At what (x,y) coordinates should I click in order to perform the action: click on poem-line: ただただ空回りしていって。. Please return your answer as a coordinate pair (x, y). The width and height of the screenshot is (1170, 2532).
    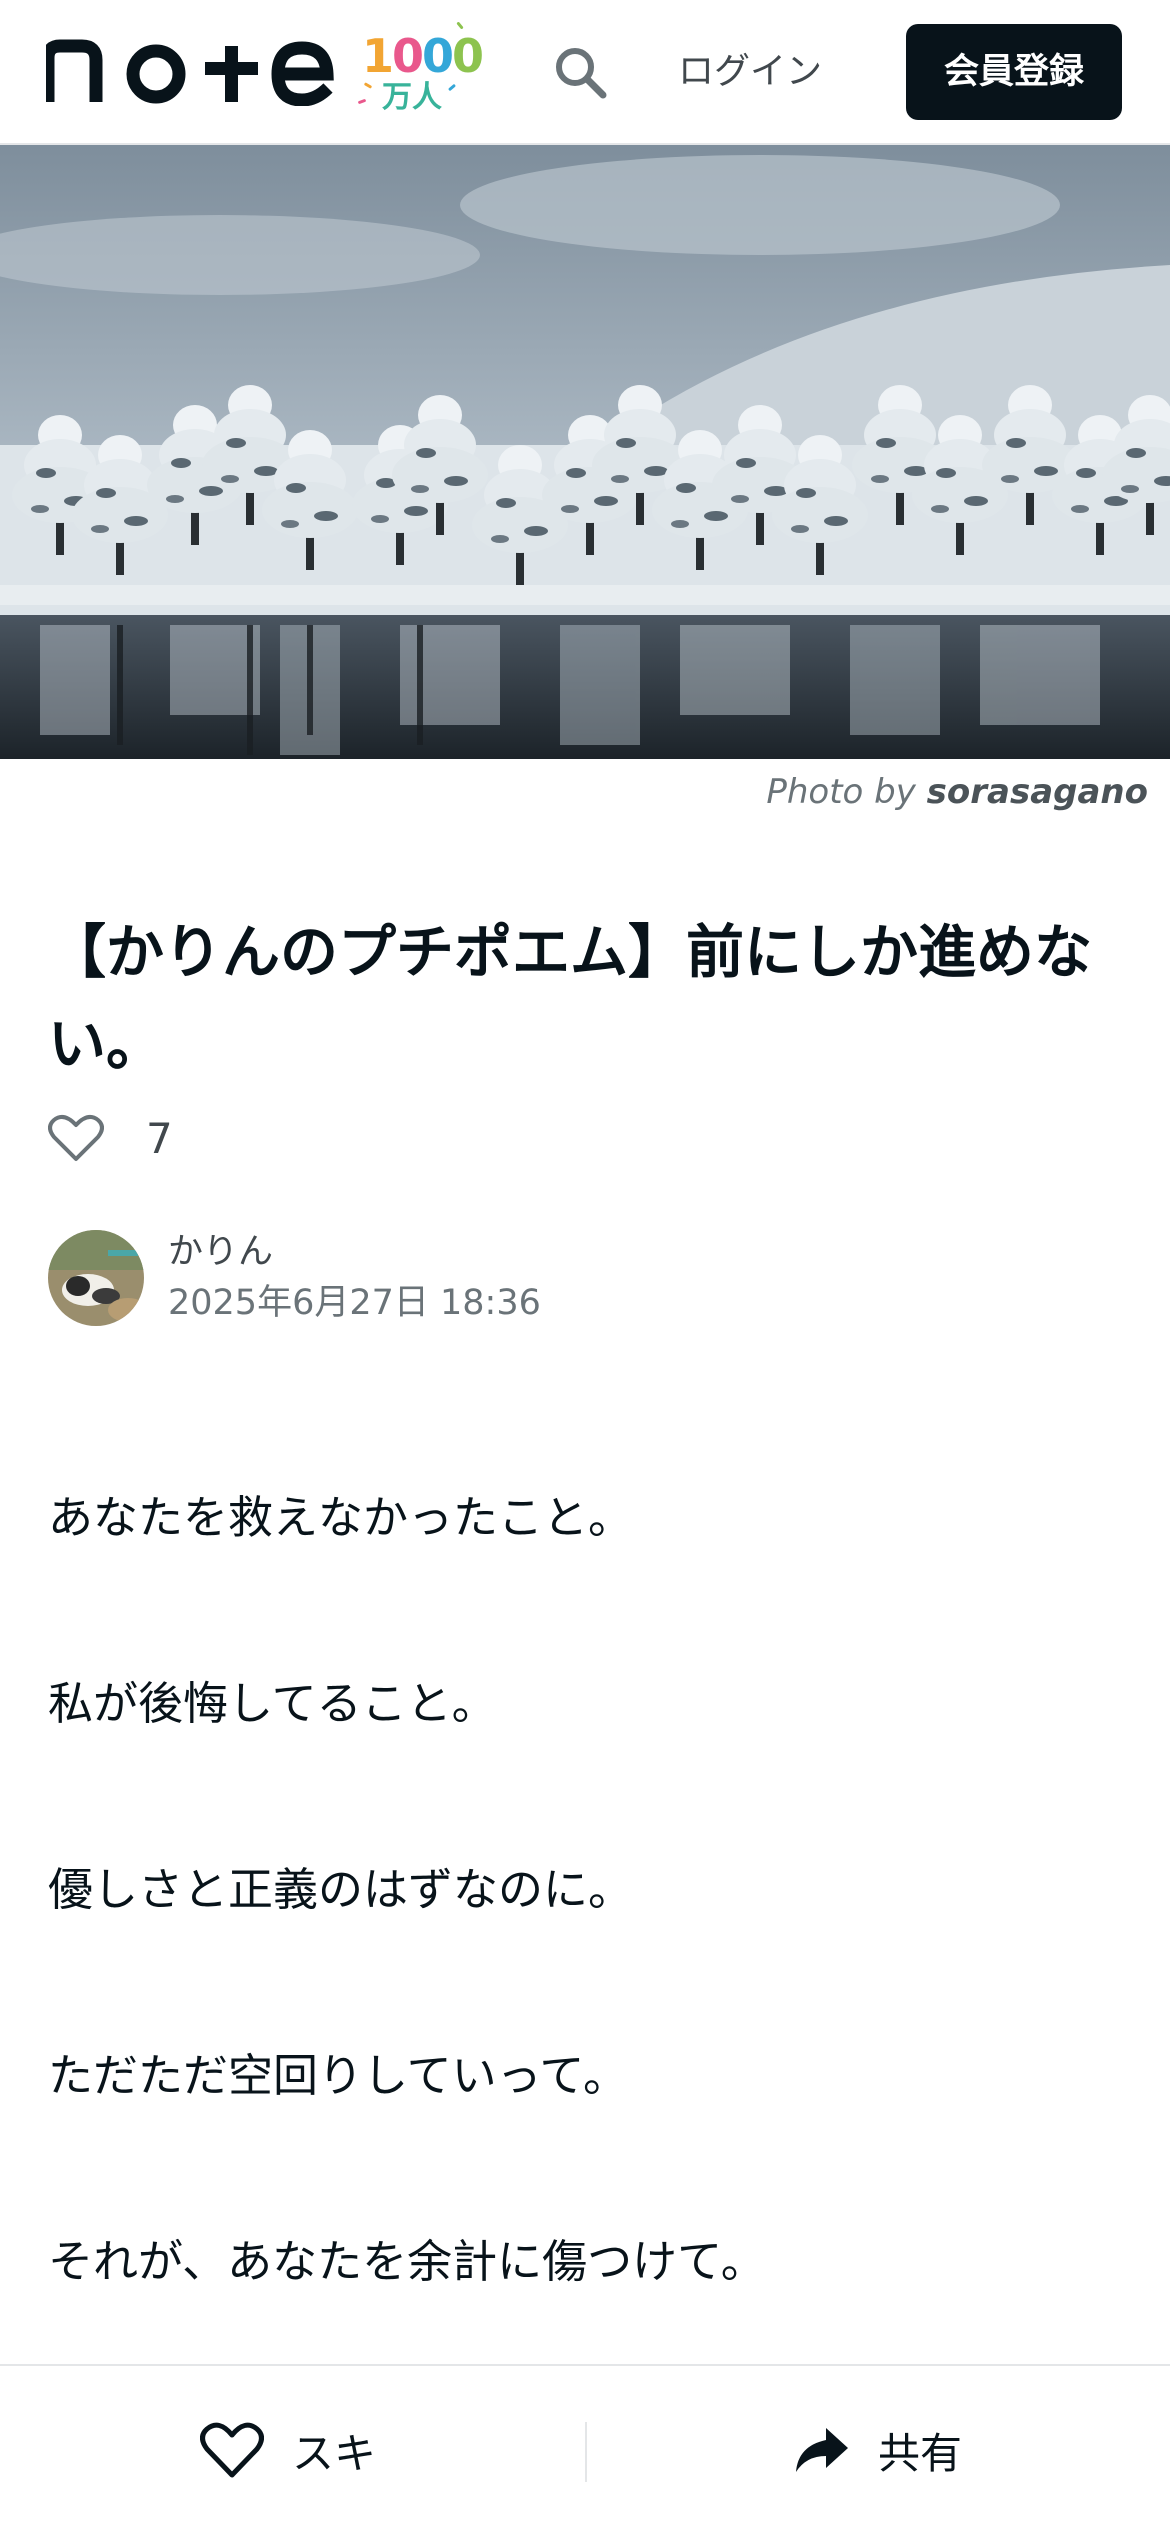
    Looking at the image, I should click on (338, 2075).